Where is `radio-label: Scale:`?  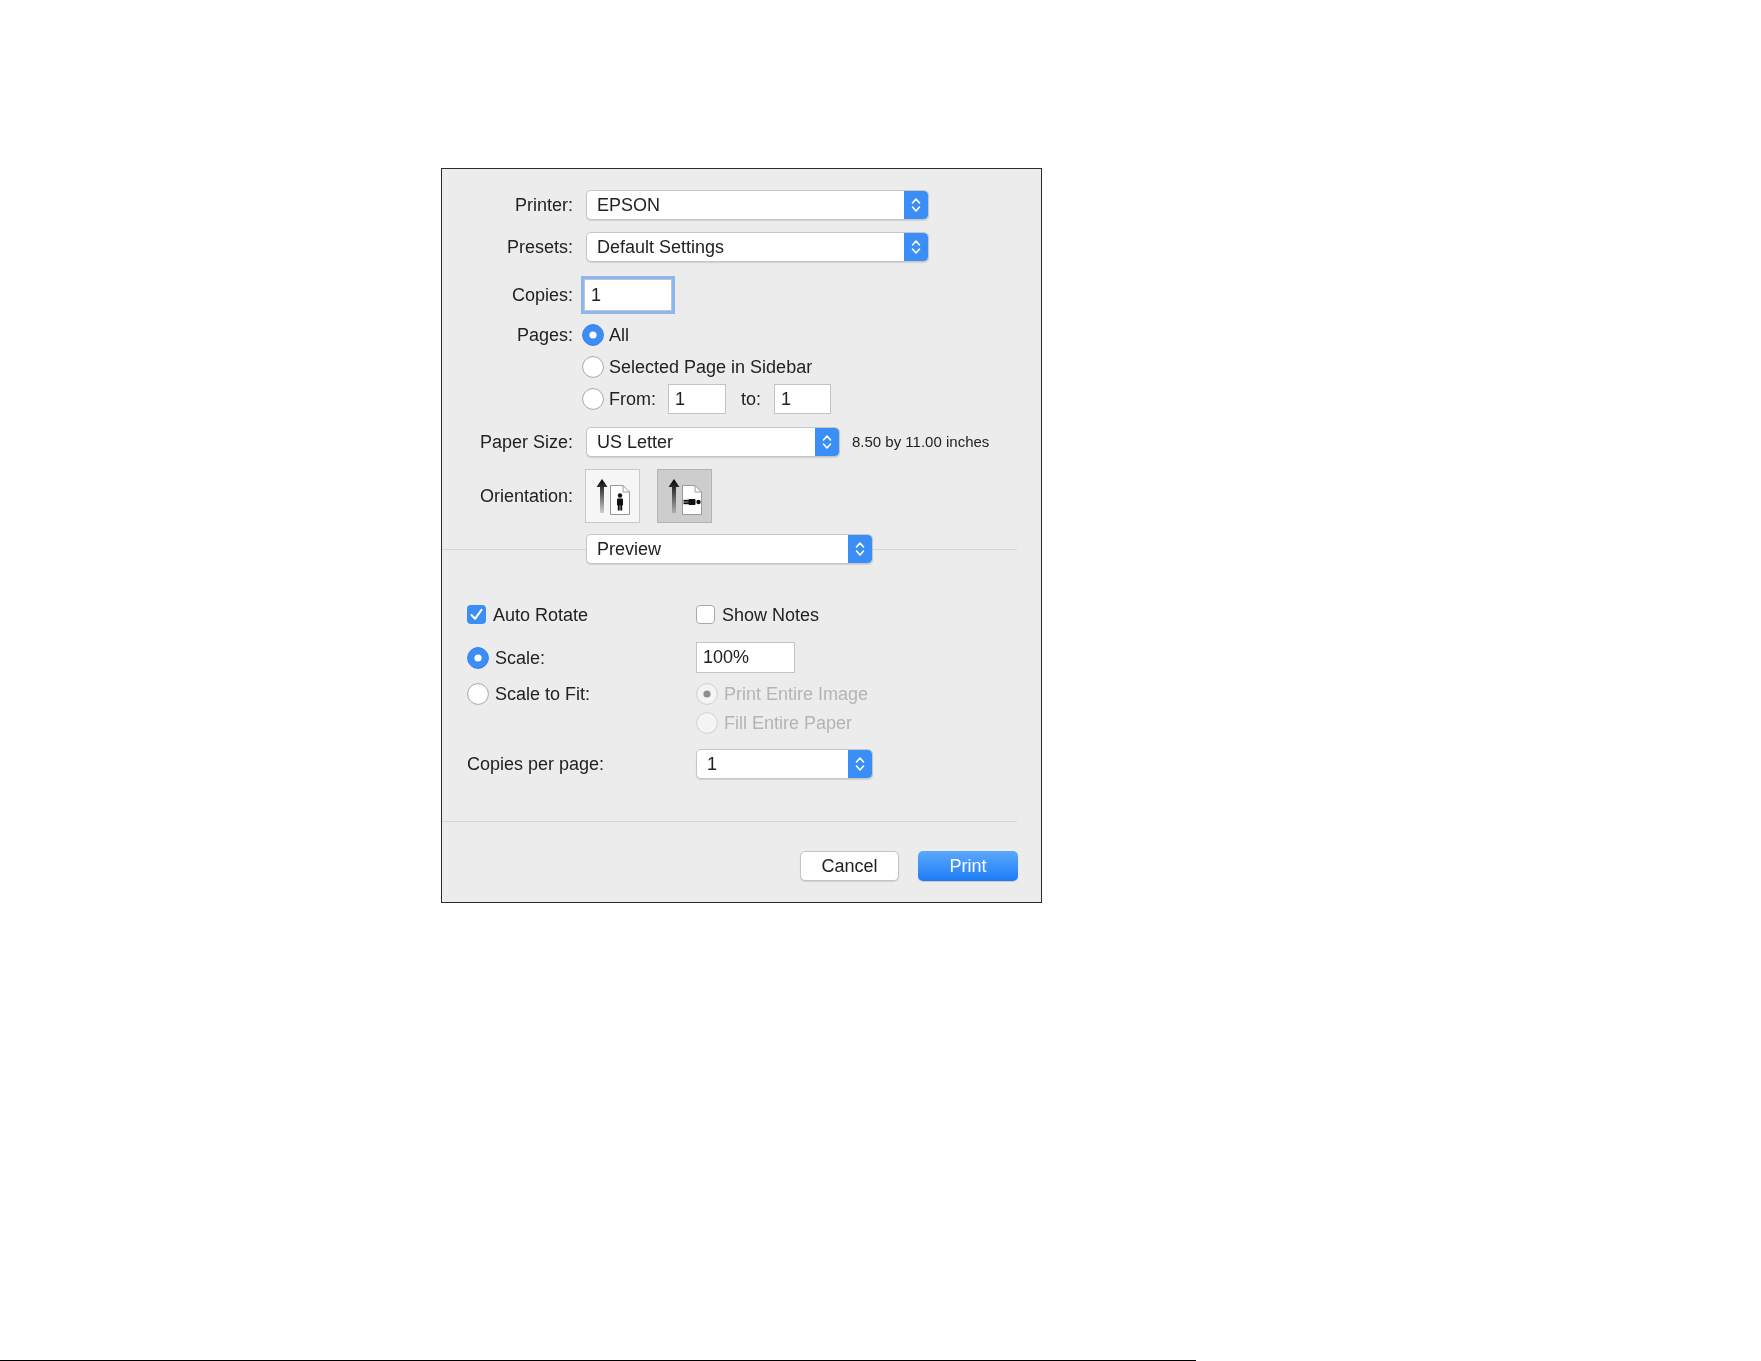 radio-label: Scale: is located at coordinates (520, 657).